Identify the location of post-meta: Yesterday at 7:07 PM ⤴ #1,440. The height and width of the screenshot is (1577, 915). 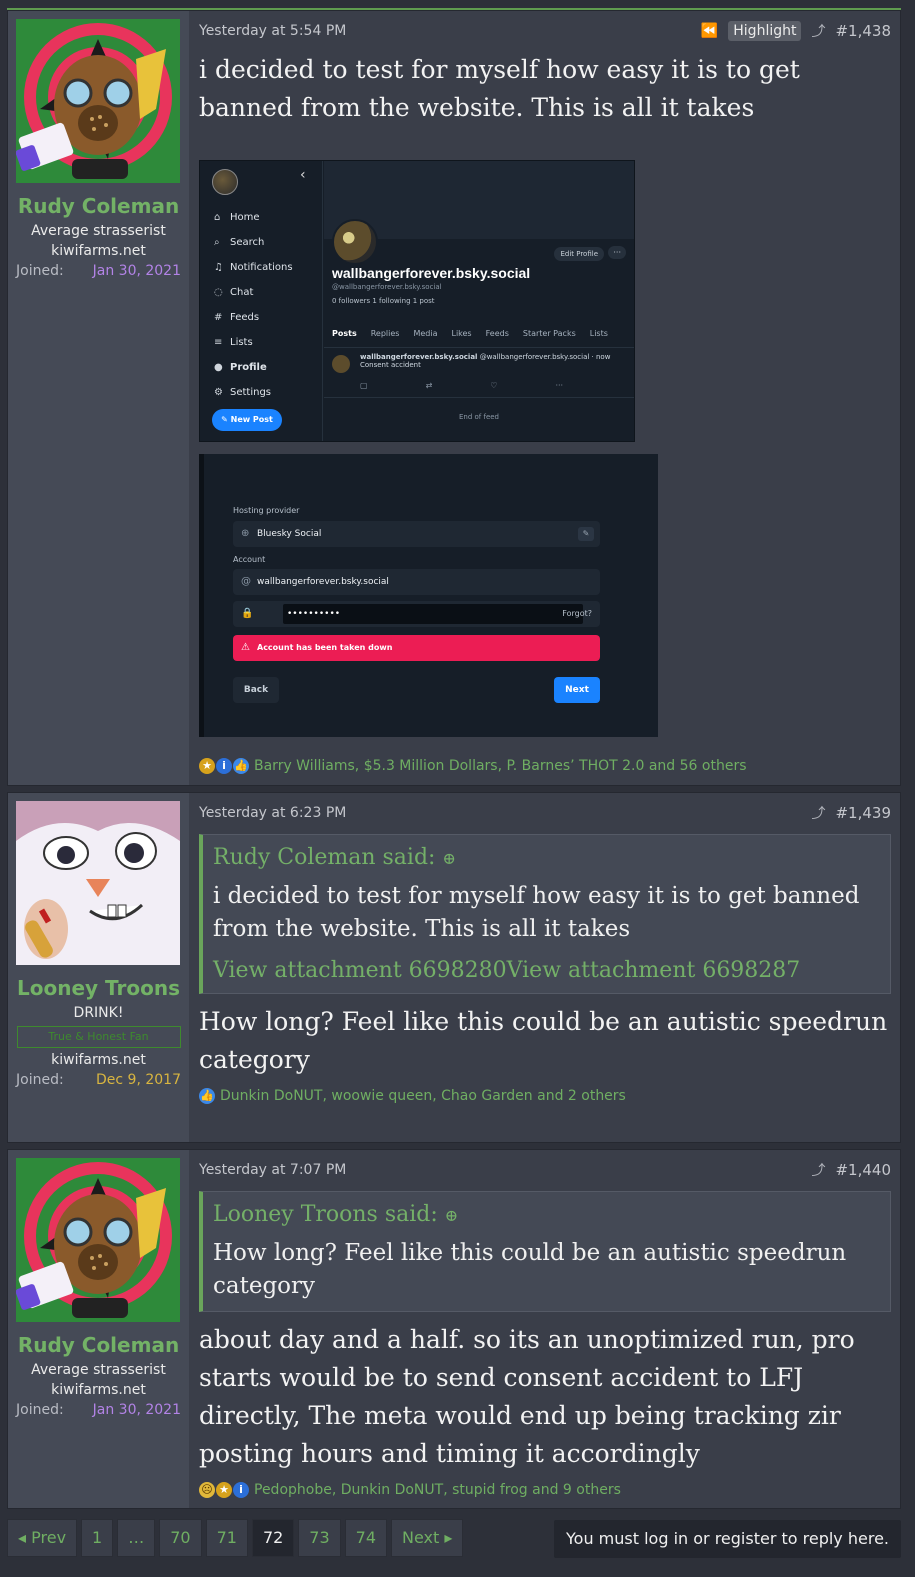
(545, 1170).